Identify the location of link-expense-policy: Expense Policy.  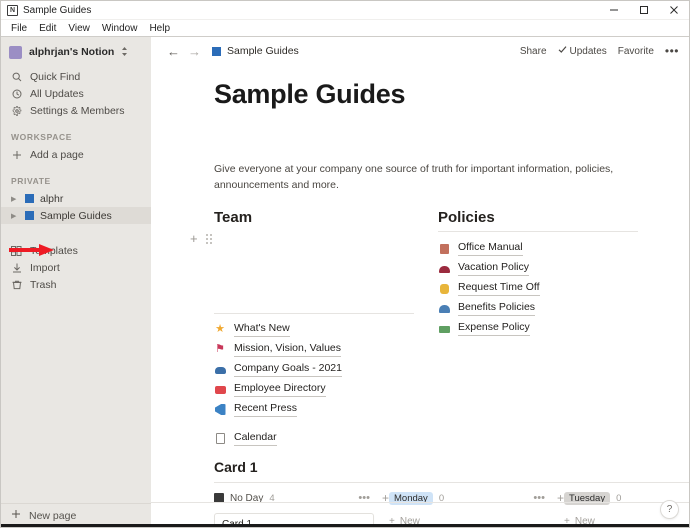
(538, 329).